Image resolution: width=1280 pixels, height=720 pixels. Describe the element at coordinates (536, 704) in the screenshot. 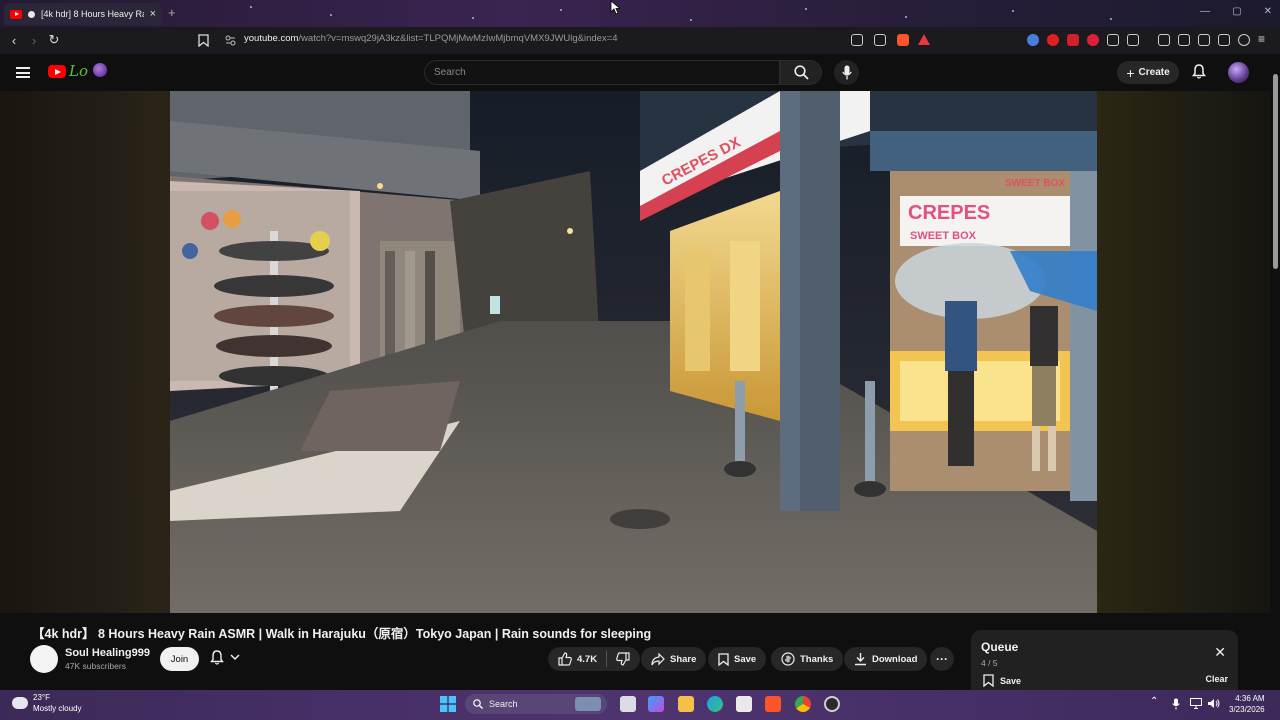

I see `taskbar-search-box: Search` at that location.